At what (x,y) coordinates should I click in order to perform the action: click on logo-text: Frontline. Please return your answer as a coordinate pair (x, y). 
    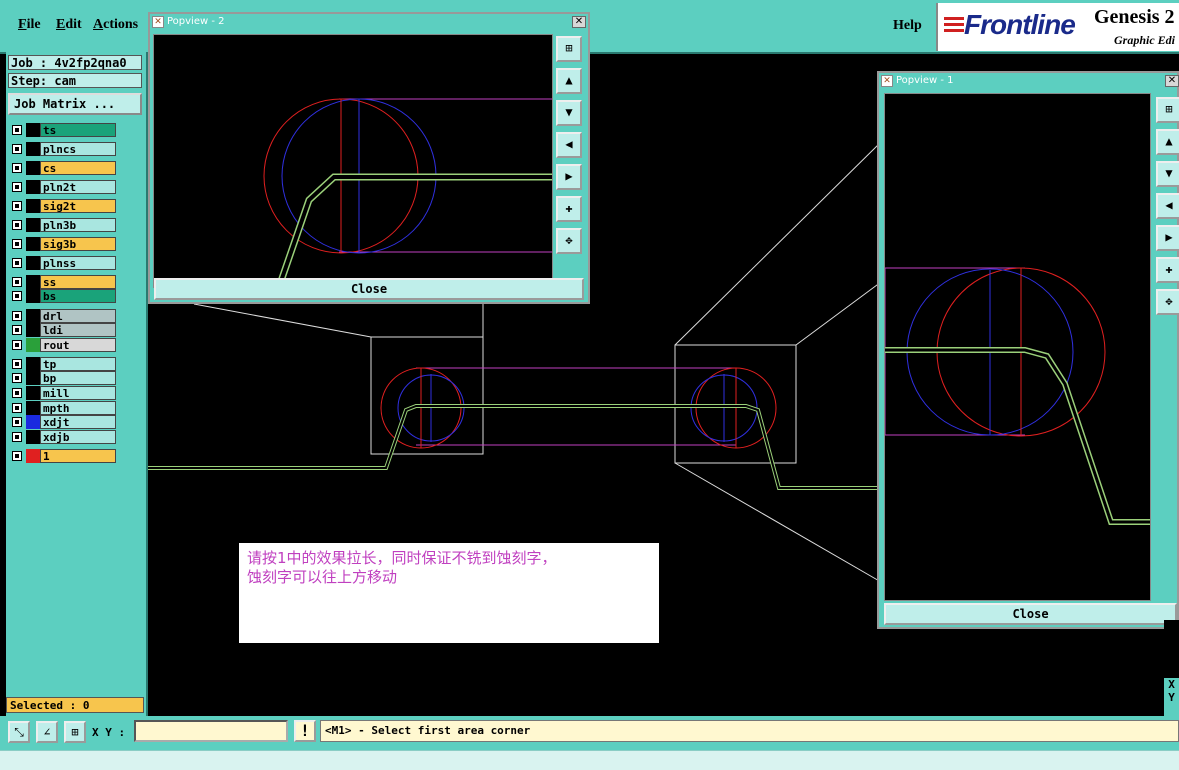
    Looking at the image, I should click on (1020, 24).